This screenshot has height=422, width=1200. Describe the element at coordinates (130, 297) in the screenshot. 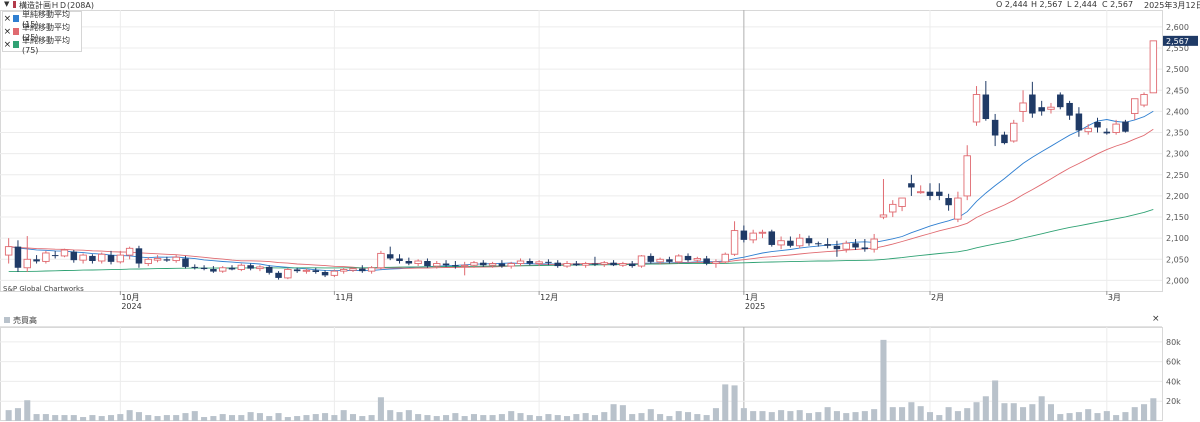

I see `x-tick-label: 10月` at that location.